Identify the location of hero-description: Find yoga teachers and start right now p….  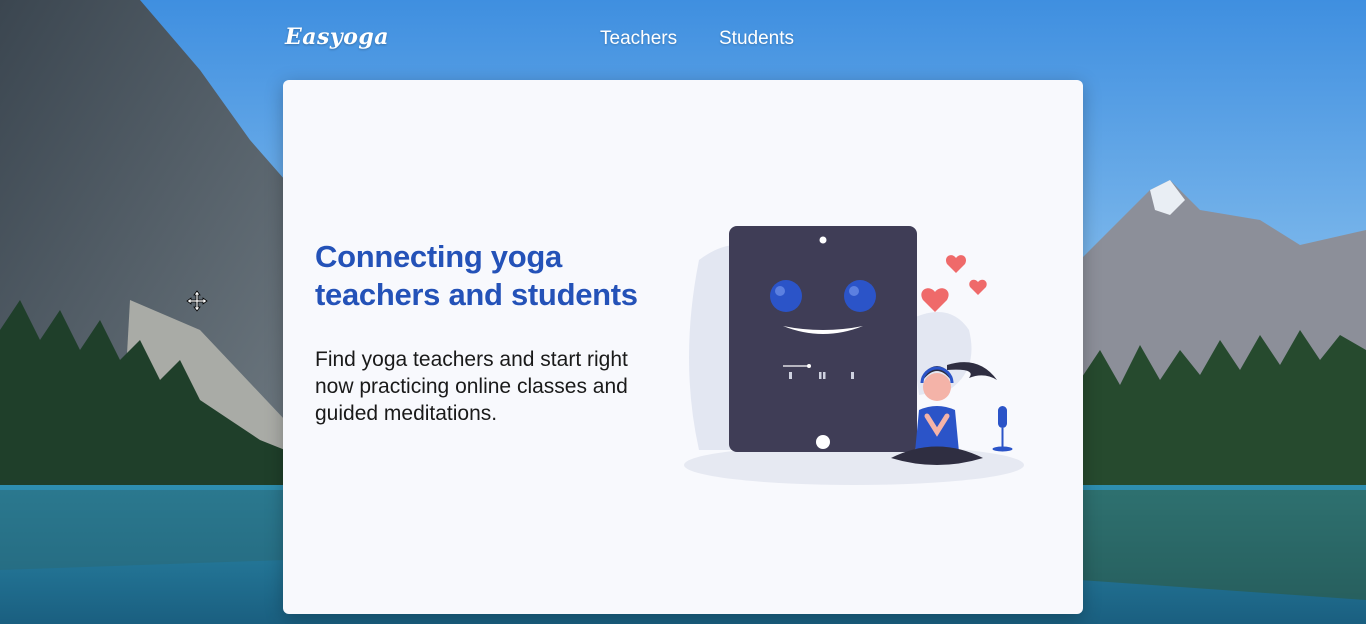
(471, 386).